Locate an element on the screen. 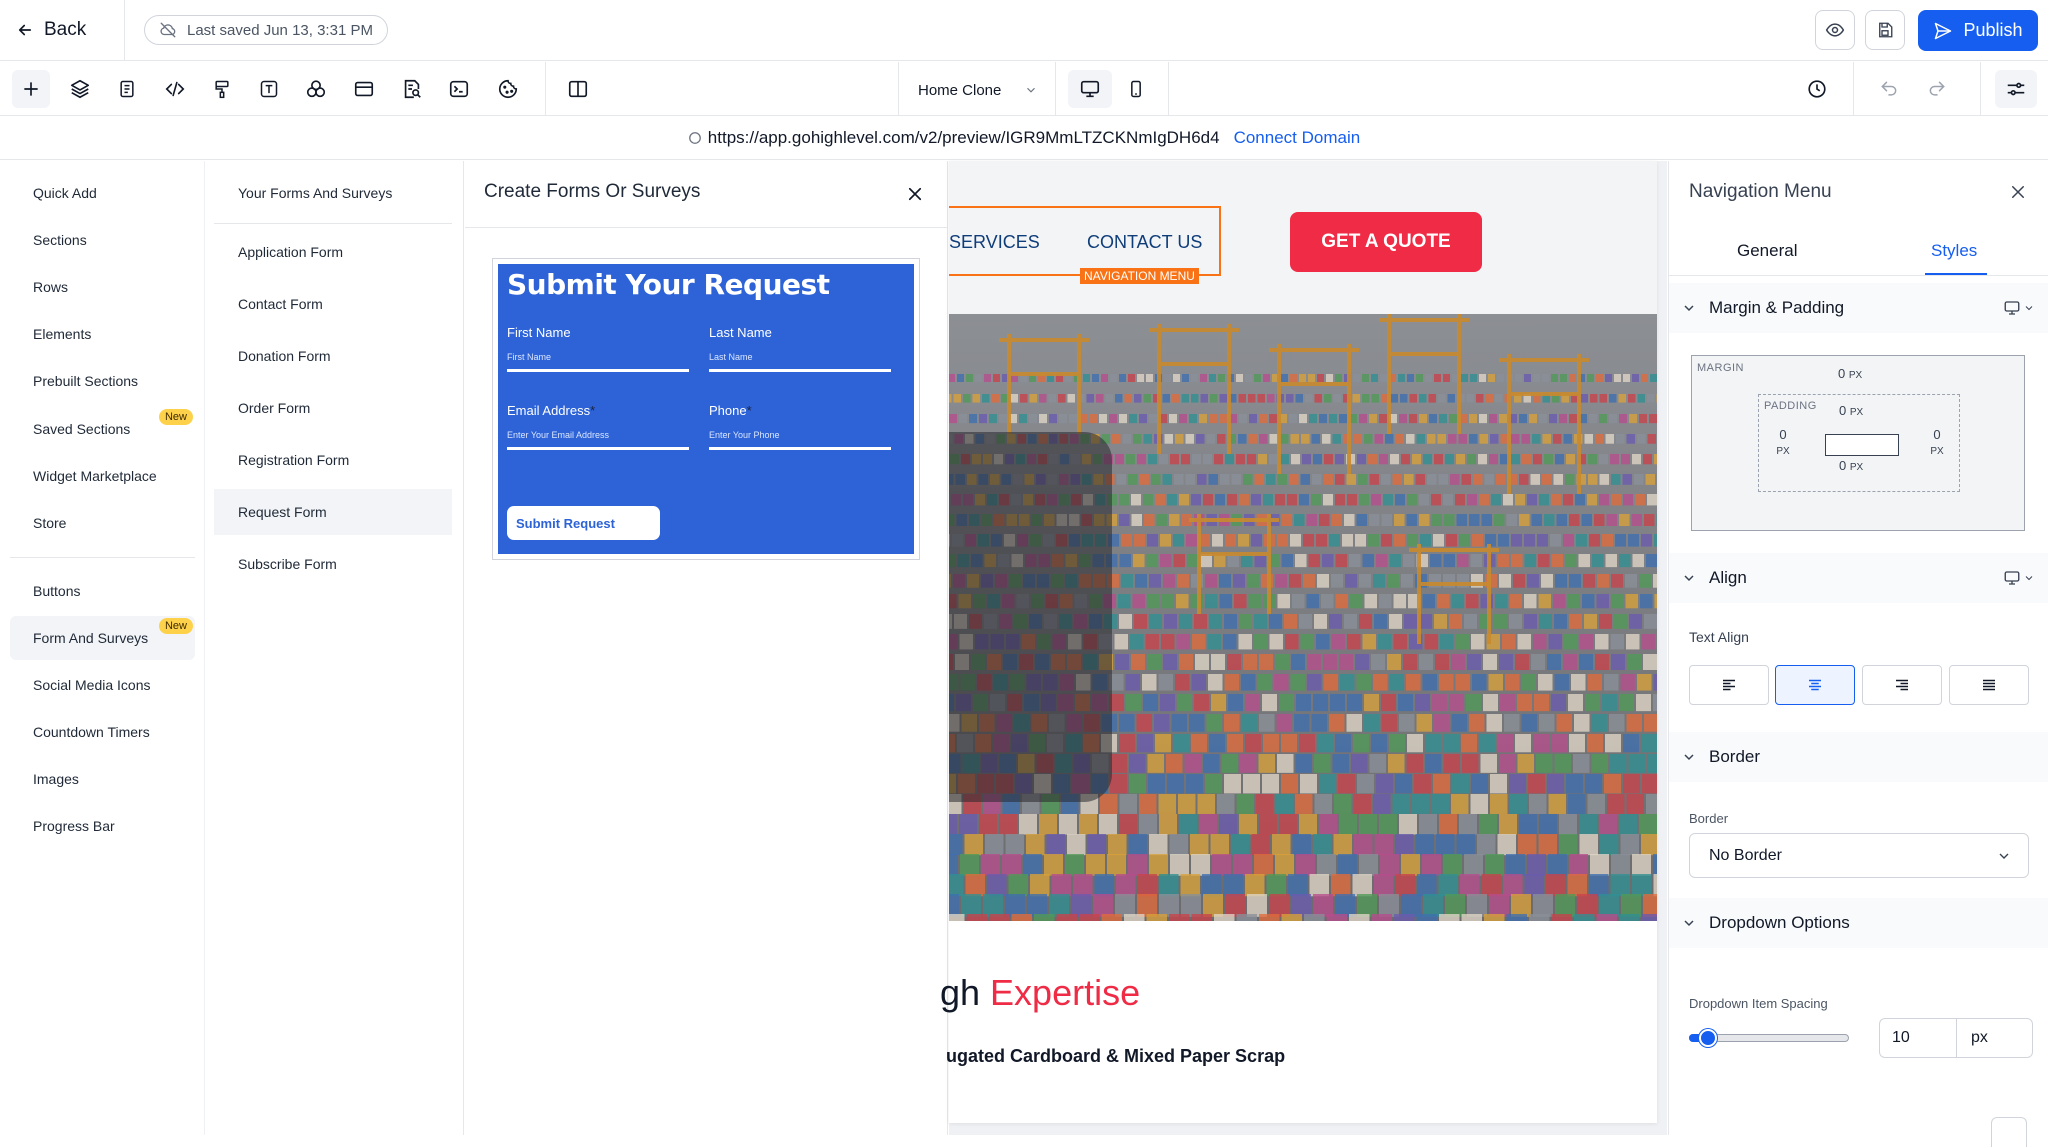  form-template-order: Order Form is located at coordinates (333, 408).